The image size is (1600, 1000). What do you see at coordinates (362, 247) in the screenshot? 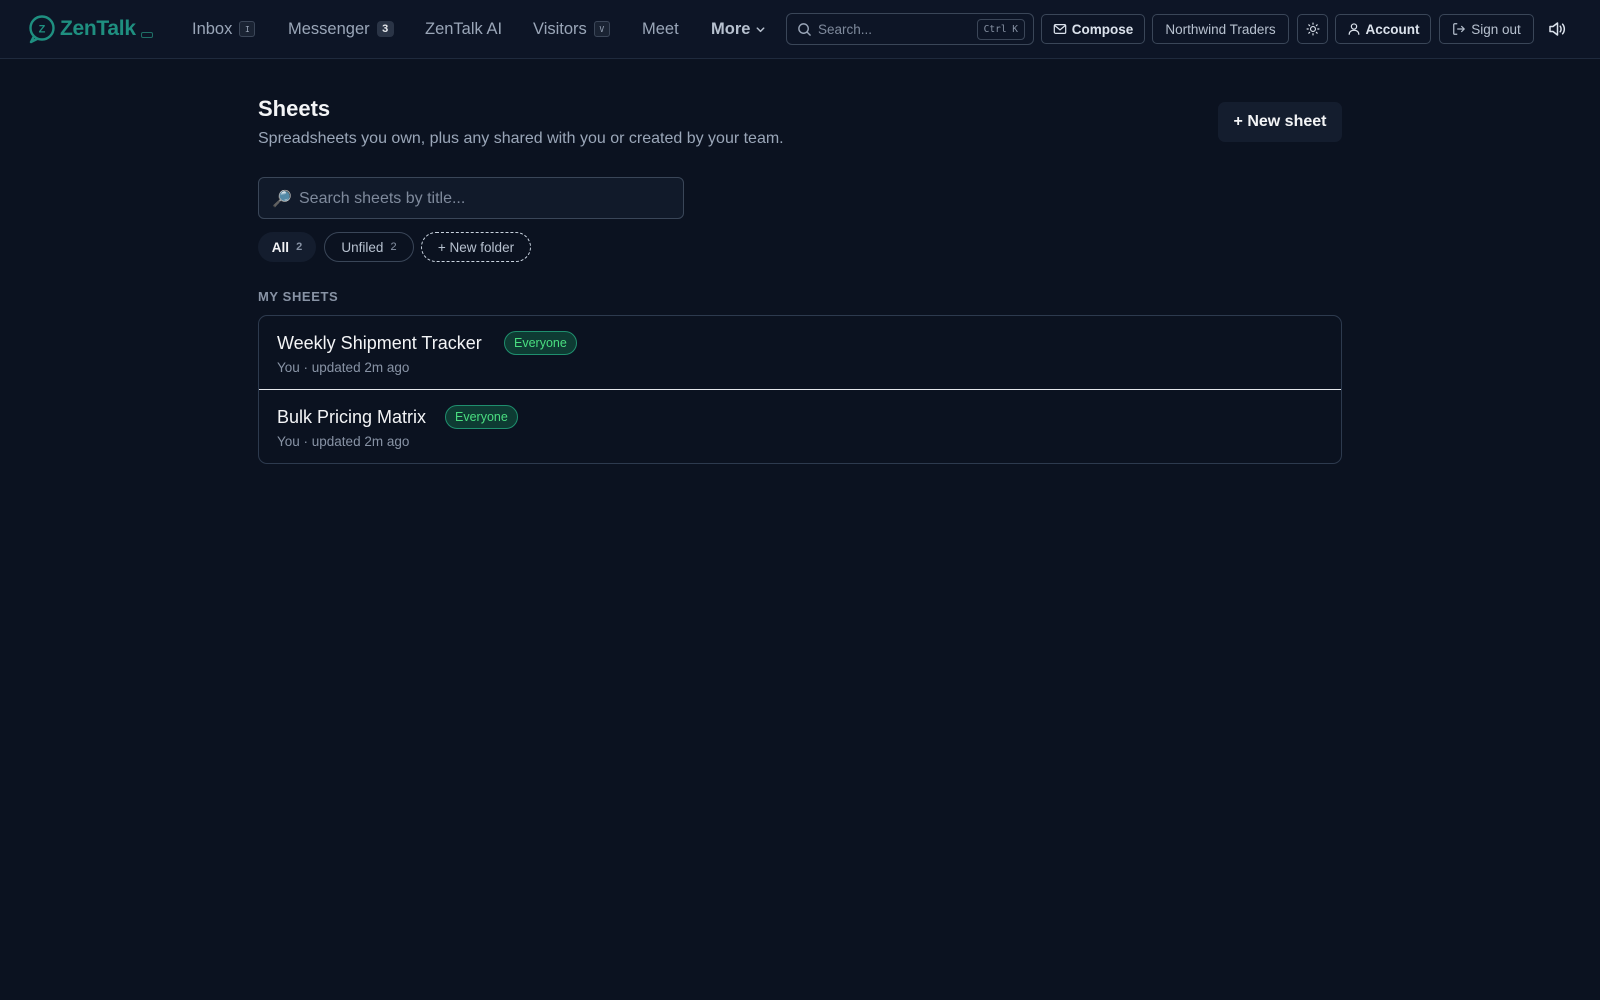
I see `filter-unfiled-label: Unfiled` at bounding box center [362, 247].